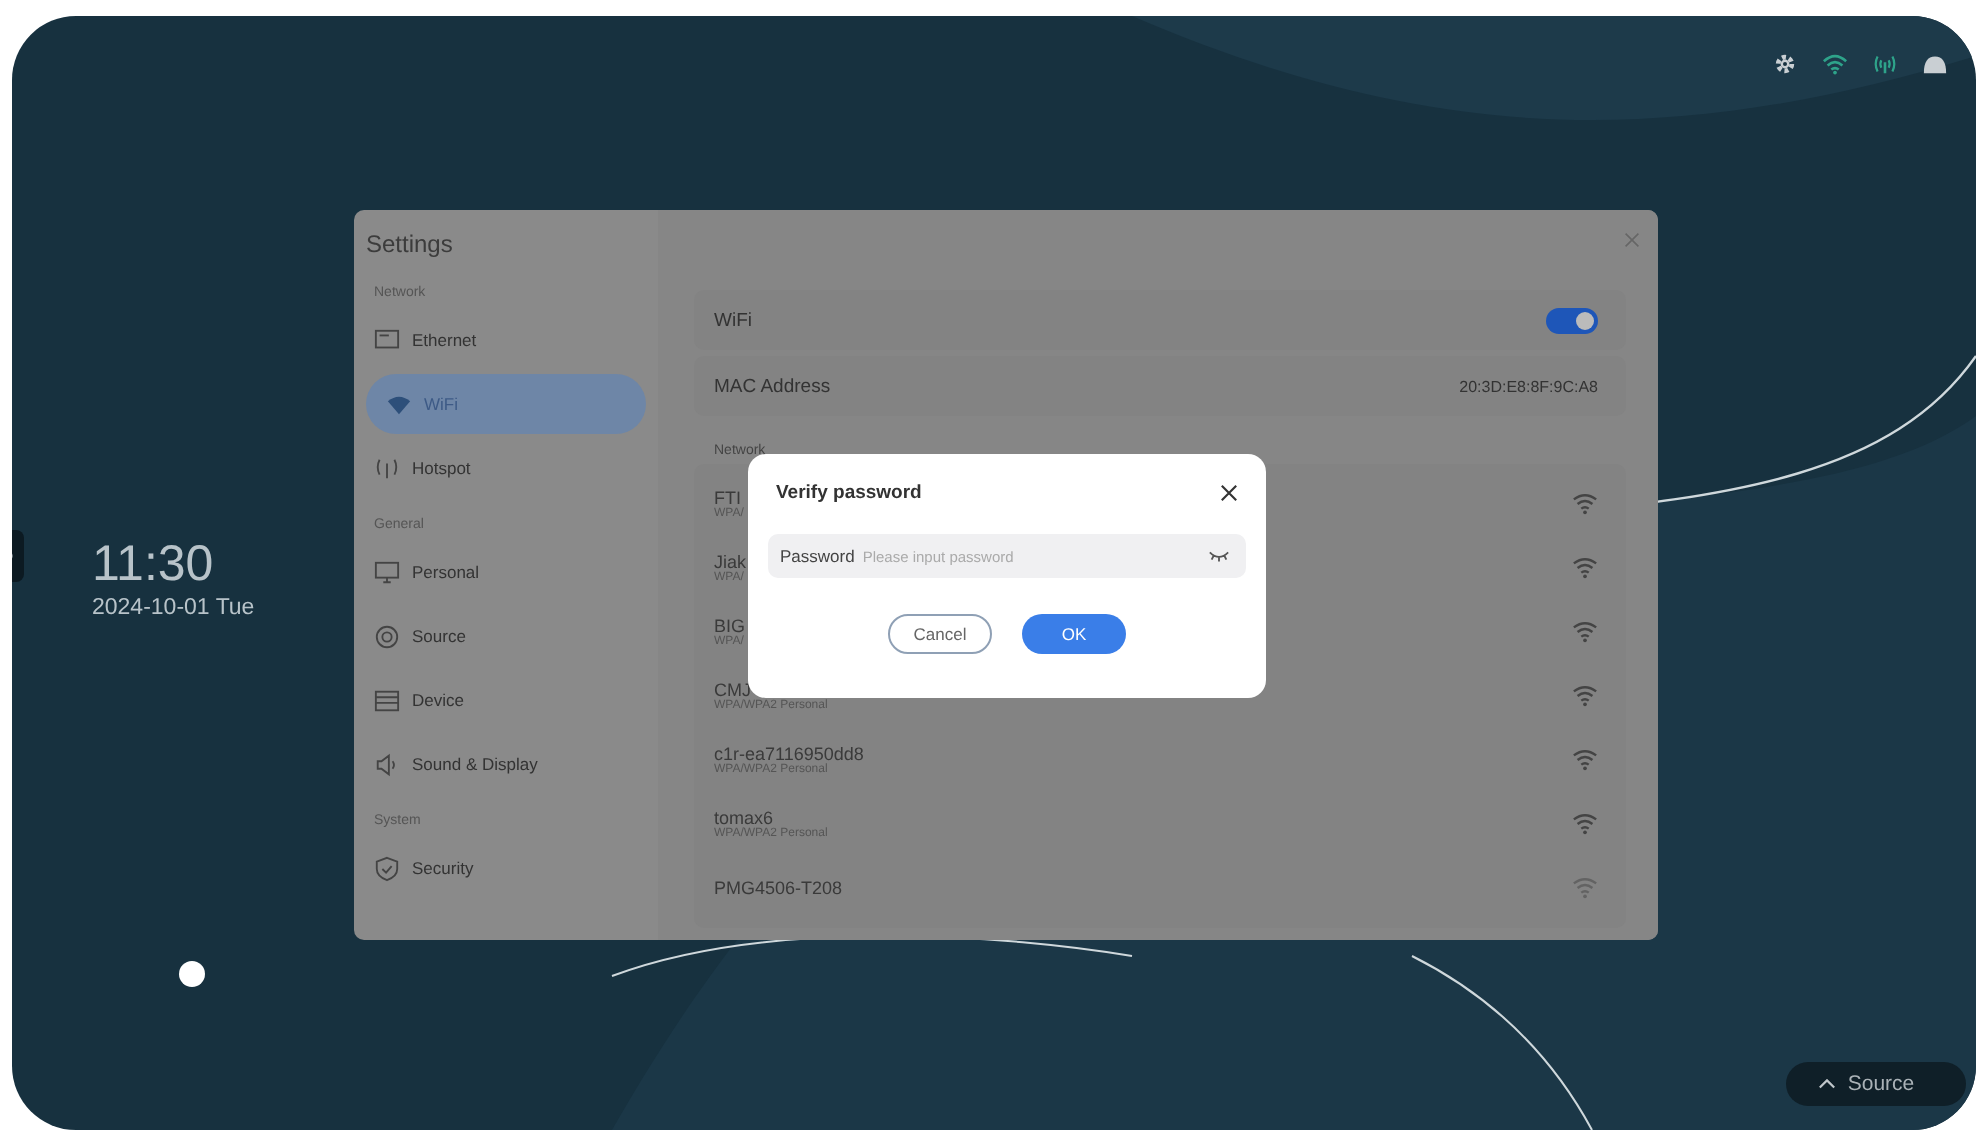  I want to click on network-name: tomax6, so click(771, 818).